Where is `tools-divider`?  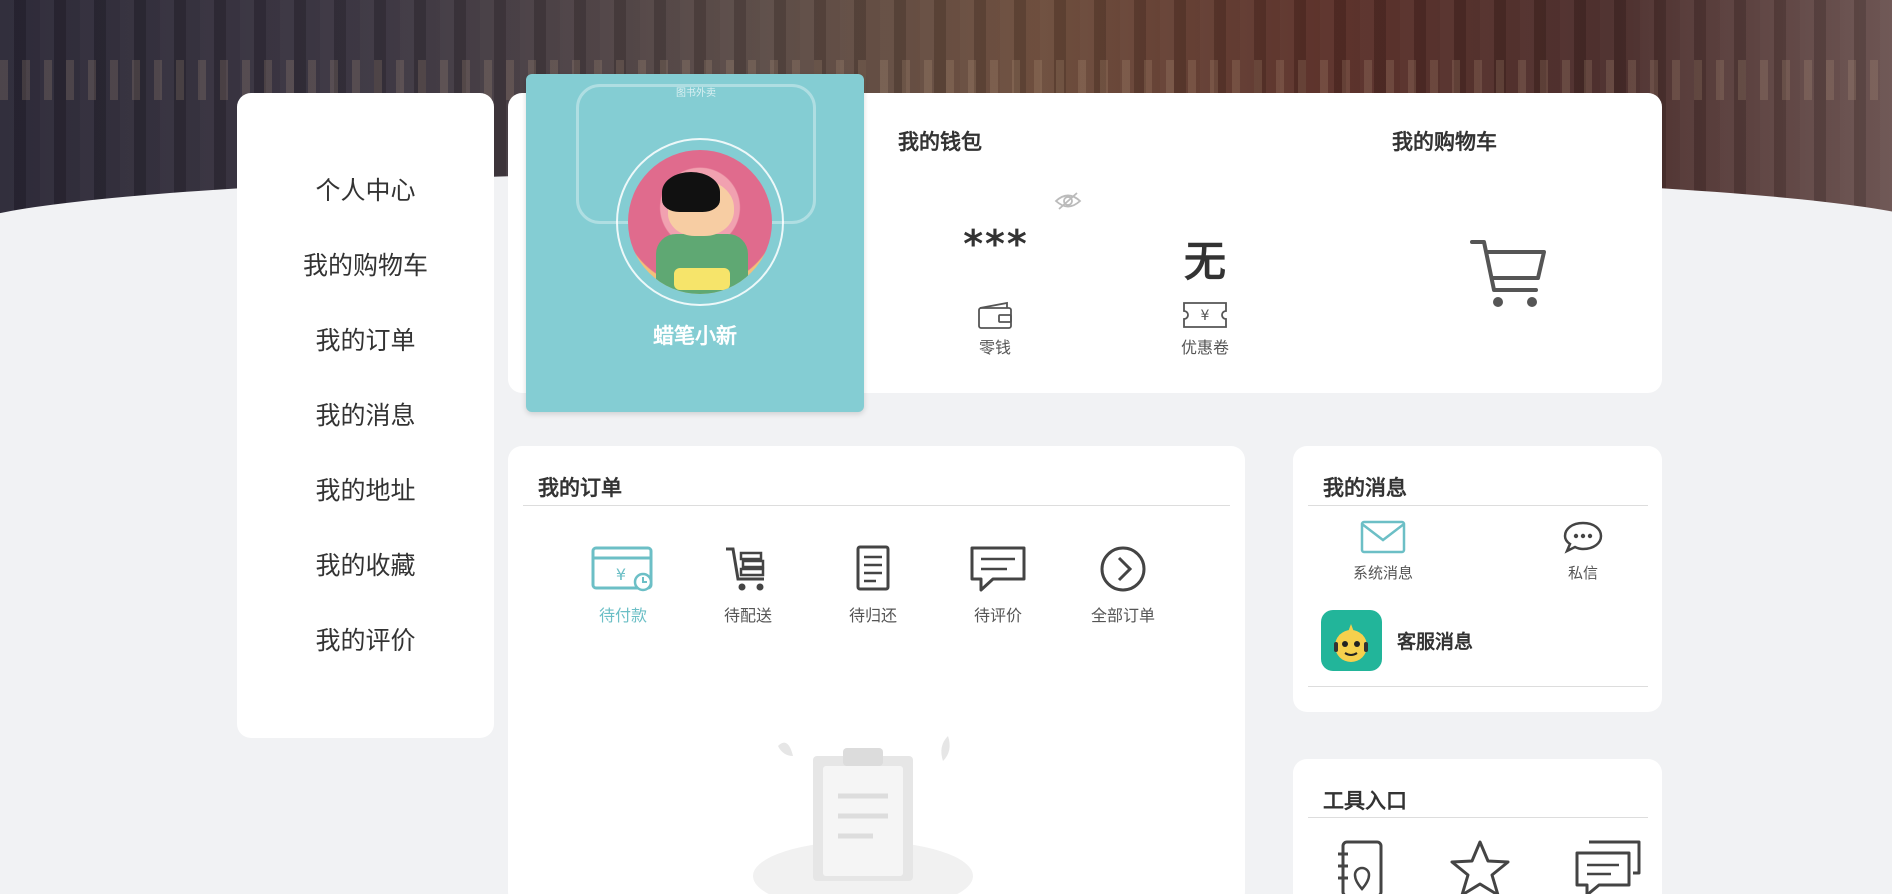 tools-divider is located at coordinates (1478, 817).